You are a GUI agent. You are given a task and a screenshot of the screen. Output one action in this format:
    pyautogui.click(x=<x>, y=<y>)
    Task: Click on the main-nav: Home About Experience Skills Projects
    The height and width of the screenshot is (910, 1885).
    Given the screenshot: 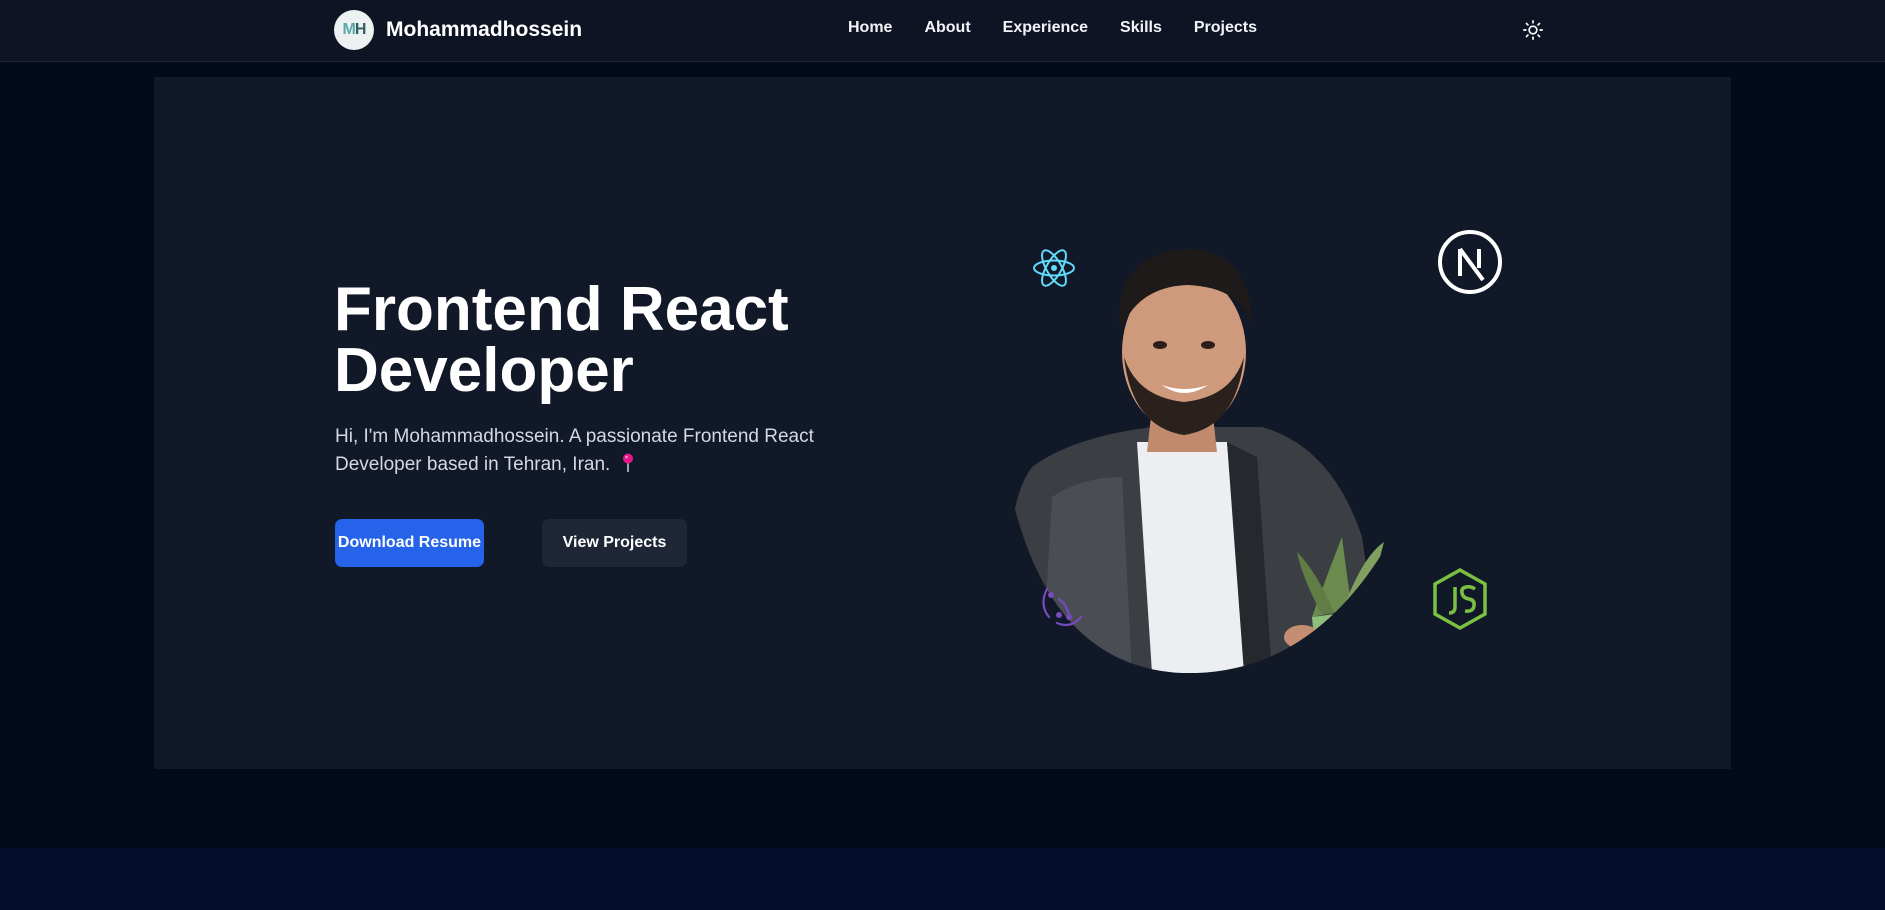 What is the action you would take?
    pyautogui.click(x=1052, y=28)
    